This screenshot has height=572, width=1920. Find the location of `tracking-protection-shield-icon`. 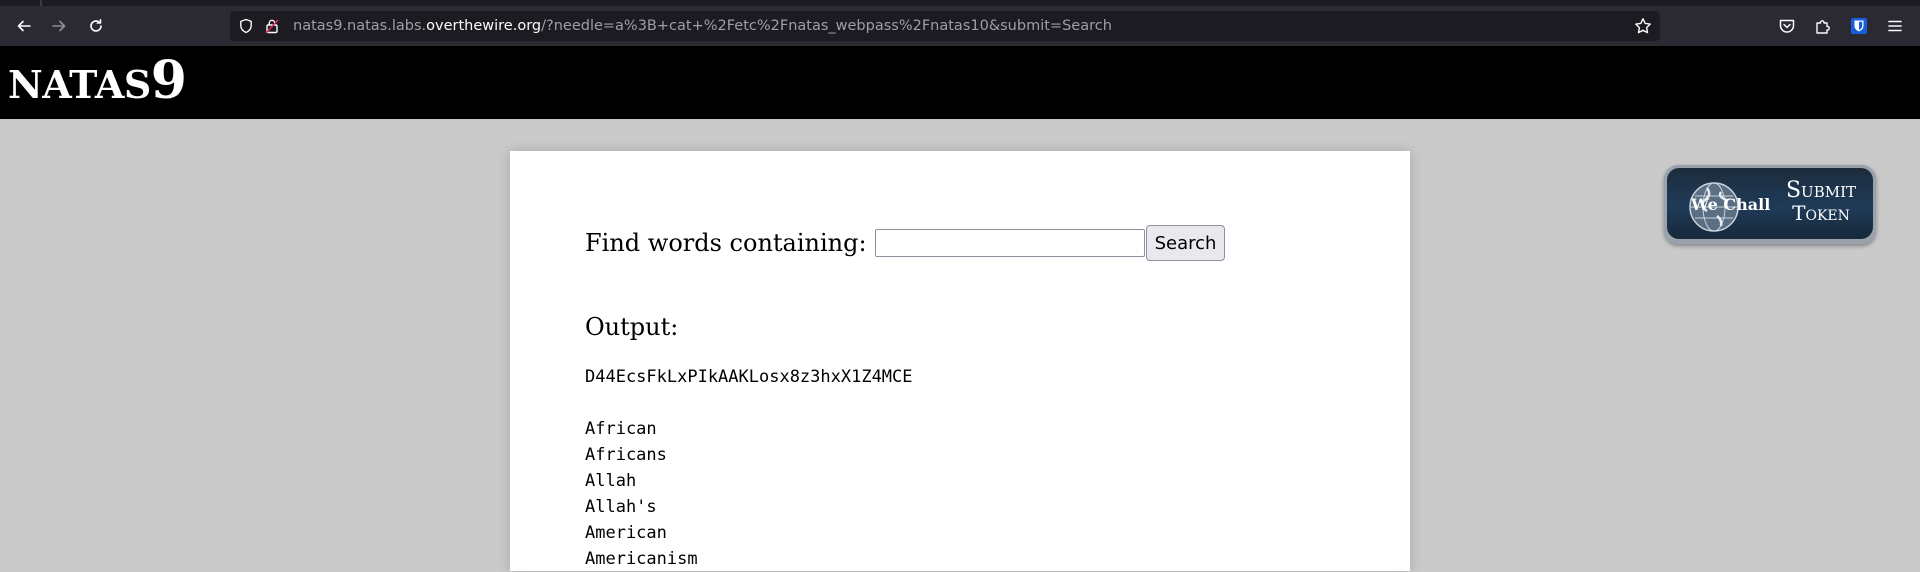

tracking-protection-shield-icon is located at coordinates (246, 26).